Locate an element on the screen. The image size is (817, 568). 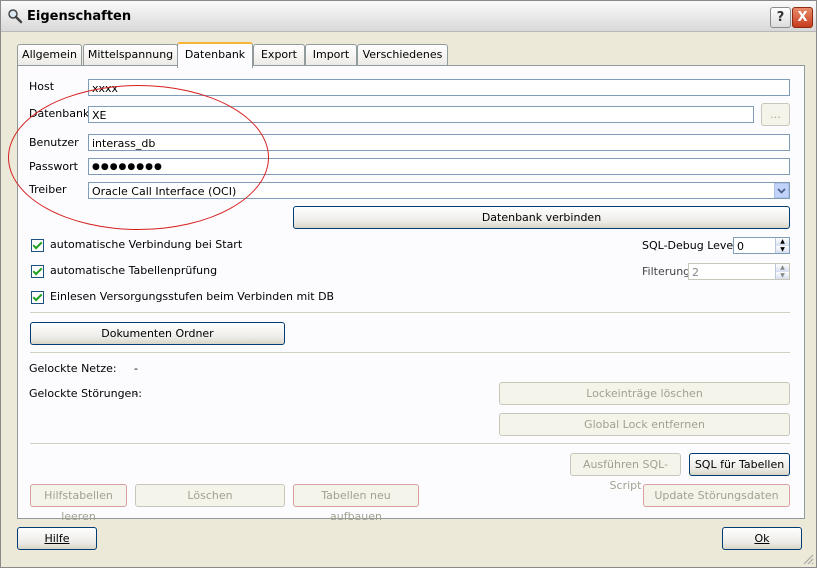
gelockte-netze-value: - is located at coordinates (136, 368).